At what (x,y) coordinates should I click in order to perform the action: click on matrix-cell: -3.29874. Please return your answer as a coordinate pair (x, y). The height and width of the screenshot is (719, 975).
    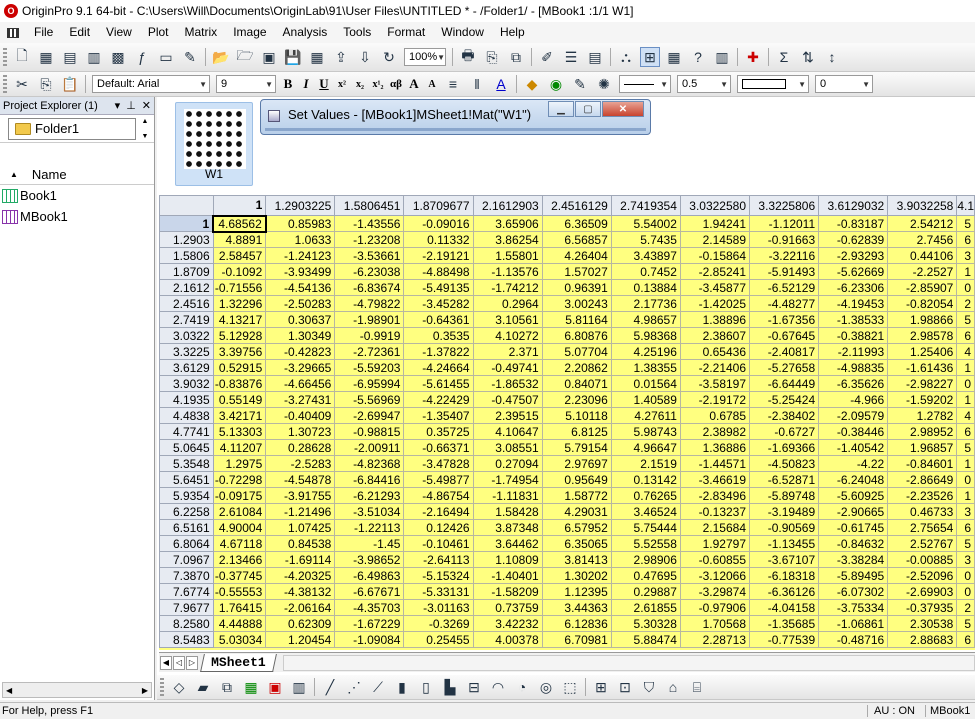
    Looking at the image, I should click on (715, 591).